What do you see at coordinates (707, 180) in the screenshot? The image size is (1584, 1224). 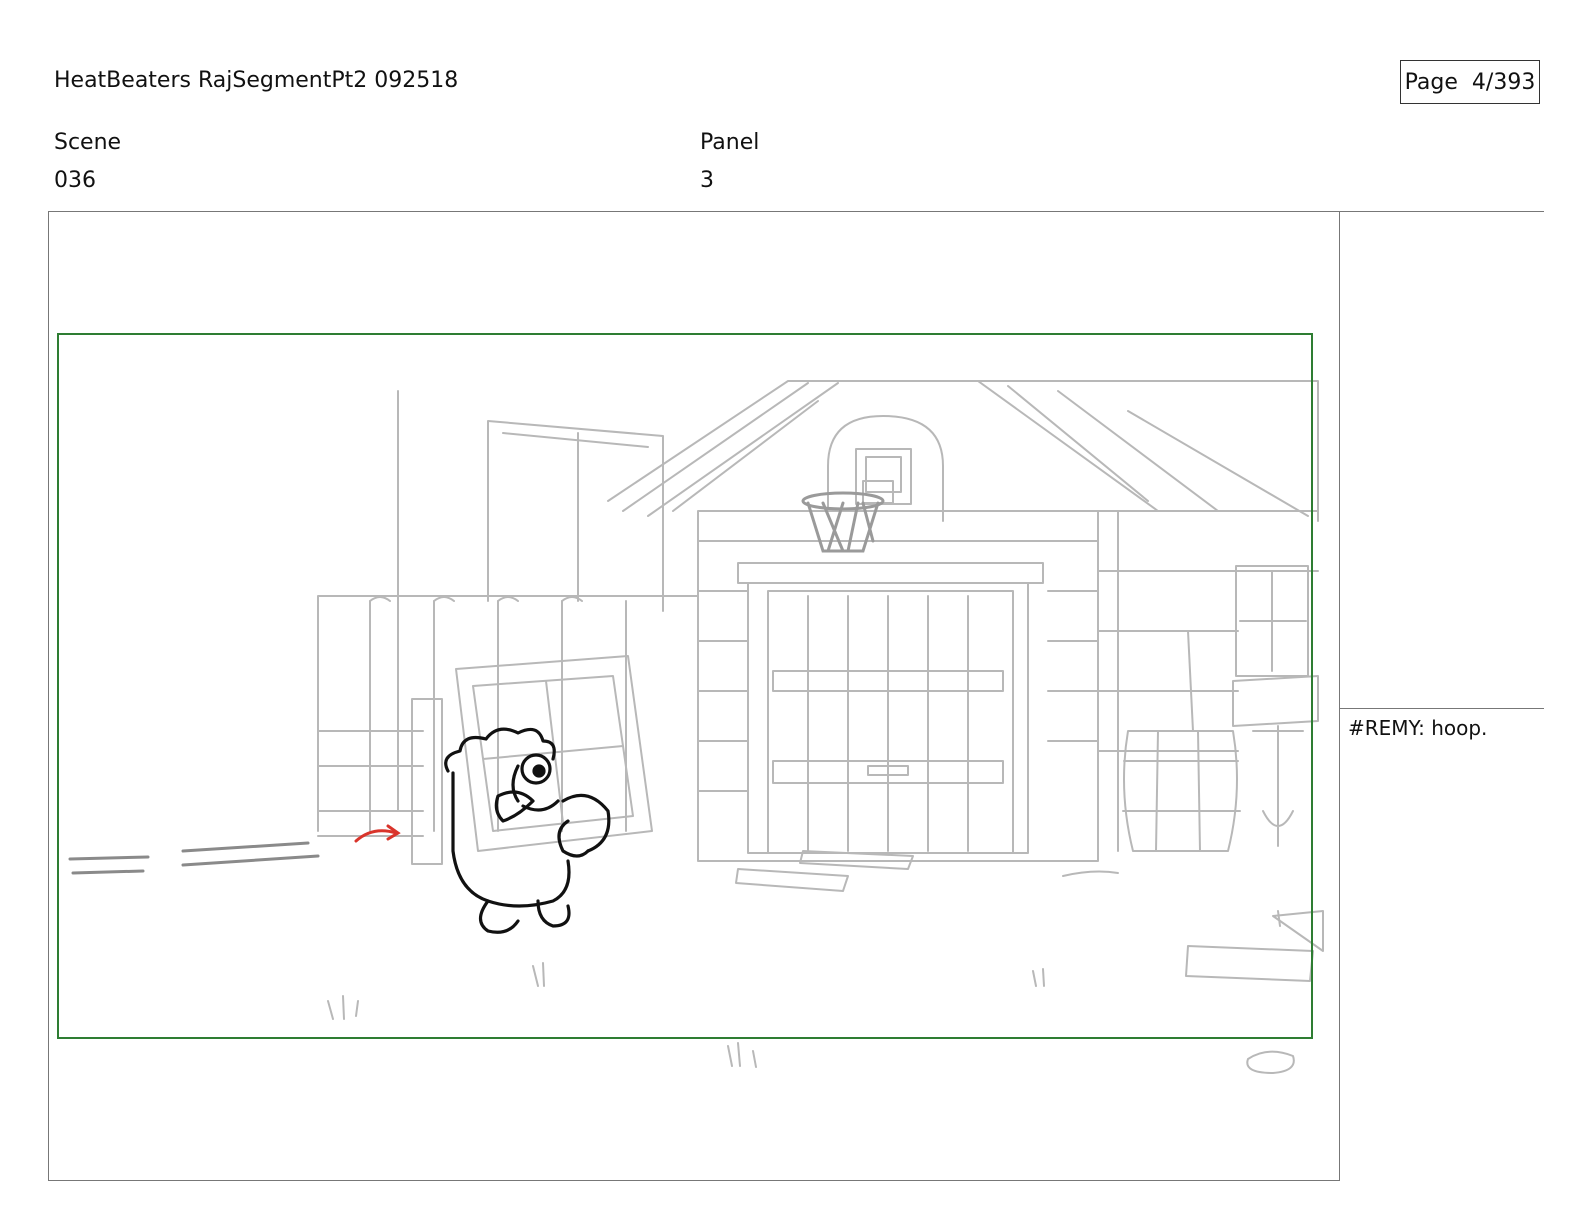 I see `panel-number: 3` at bounding box center [707, 180].